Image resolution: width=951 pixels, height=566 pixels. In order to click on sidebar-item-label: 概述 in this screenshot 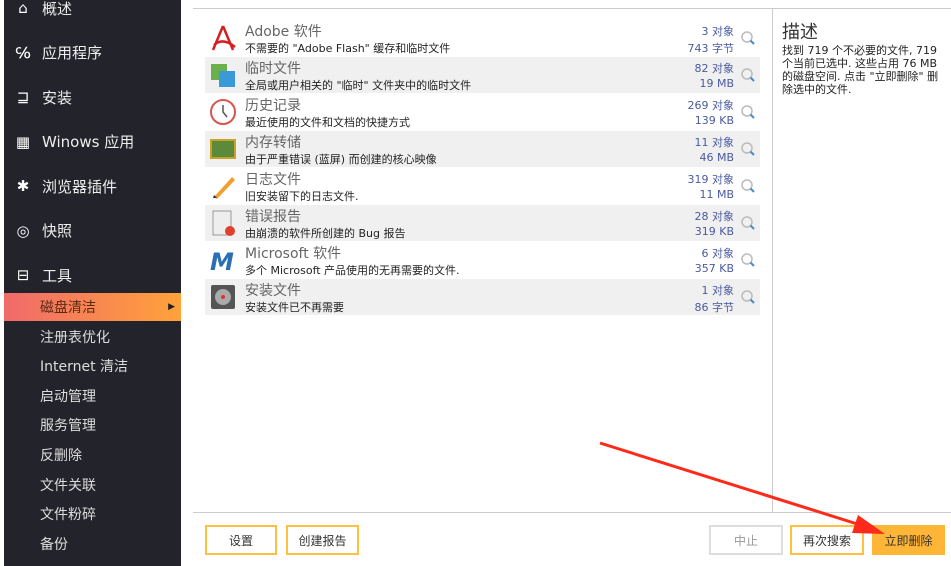, I will do `click(57, 9)`.